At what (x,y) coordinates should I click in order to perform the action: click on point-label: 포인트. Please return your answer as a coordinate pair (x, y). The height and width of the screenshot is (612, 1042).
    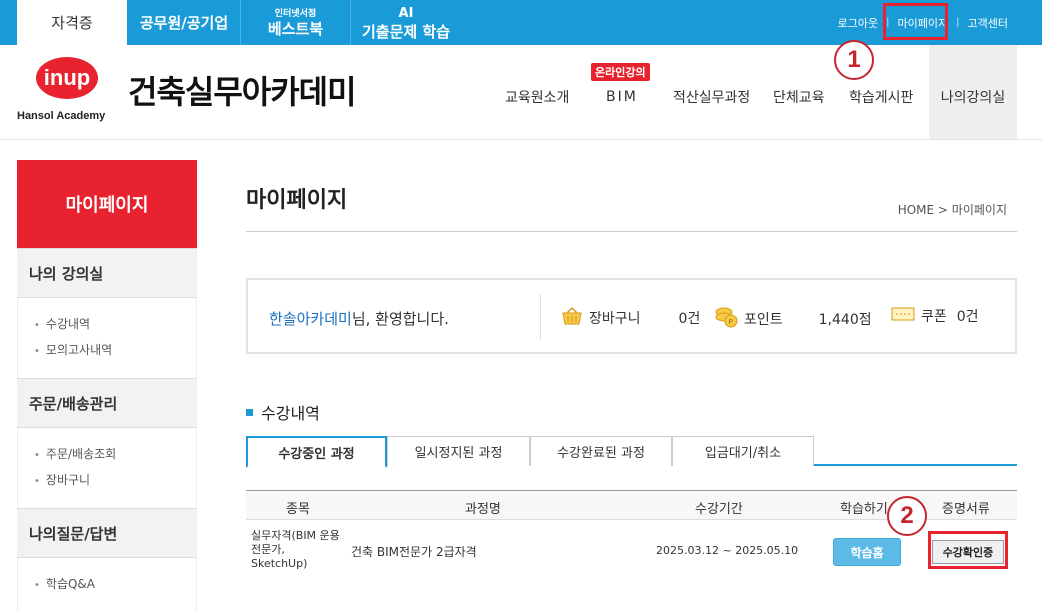
    Looking at the image, I should click on (763, 320).